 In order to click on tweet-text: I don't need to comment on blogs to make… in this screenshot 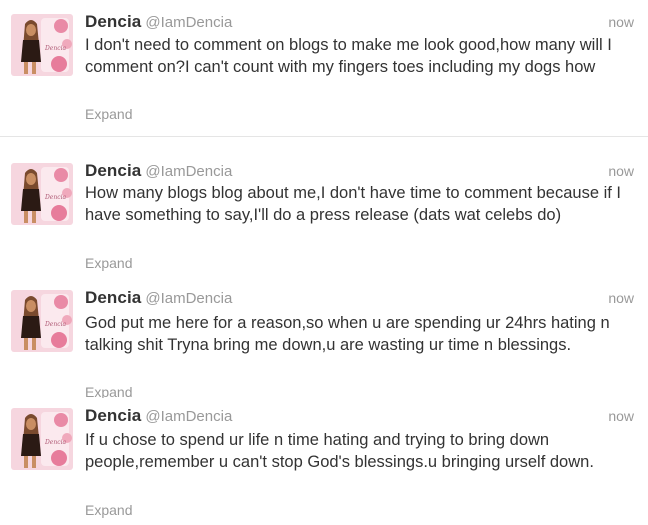, I will do `click(348, 56)`.